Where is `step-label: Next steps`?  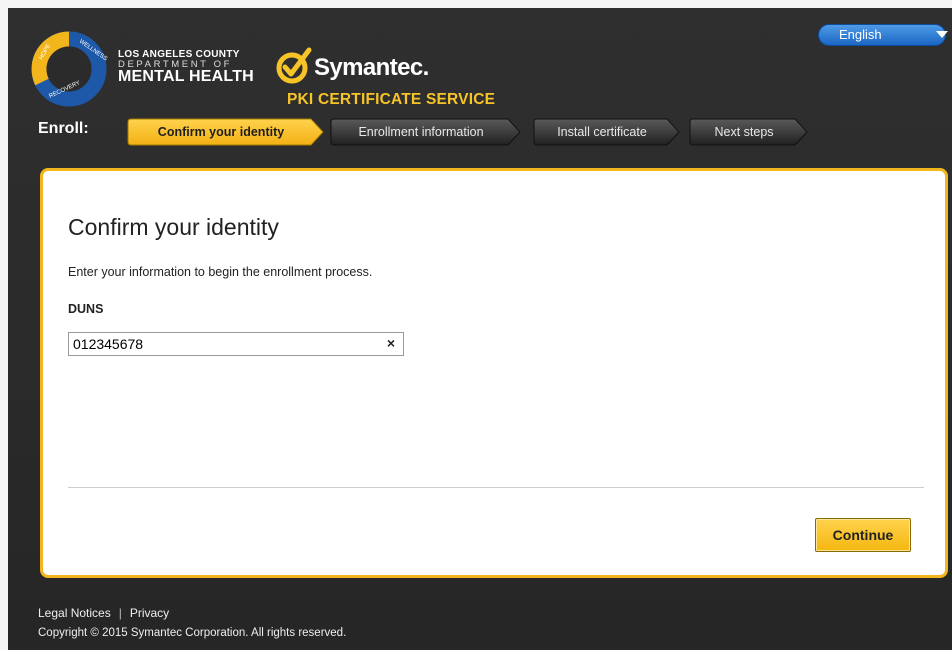
step-label: Next steps is located at coordinates (744, 132).